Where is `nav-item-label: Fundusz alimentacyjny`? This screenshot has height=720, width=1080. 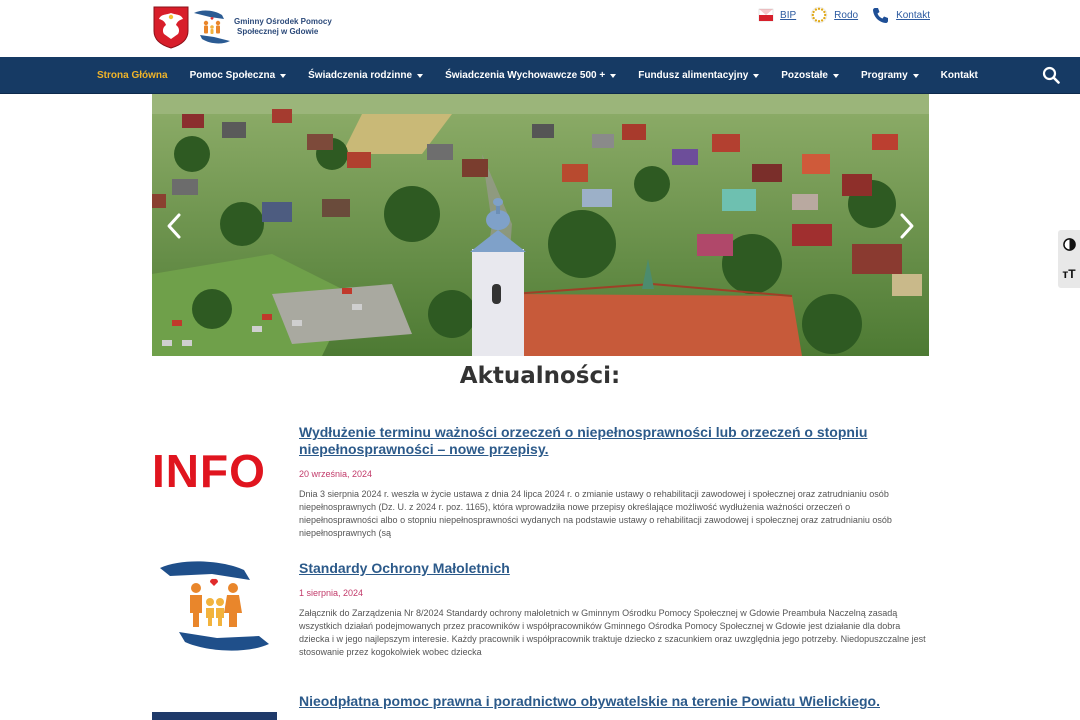 nav-item-label: Fundusz alimentacyjny is located at coordinates (693, 75).